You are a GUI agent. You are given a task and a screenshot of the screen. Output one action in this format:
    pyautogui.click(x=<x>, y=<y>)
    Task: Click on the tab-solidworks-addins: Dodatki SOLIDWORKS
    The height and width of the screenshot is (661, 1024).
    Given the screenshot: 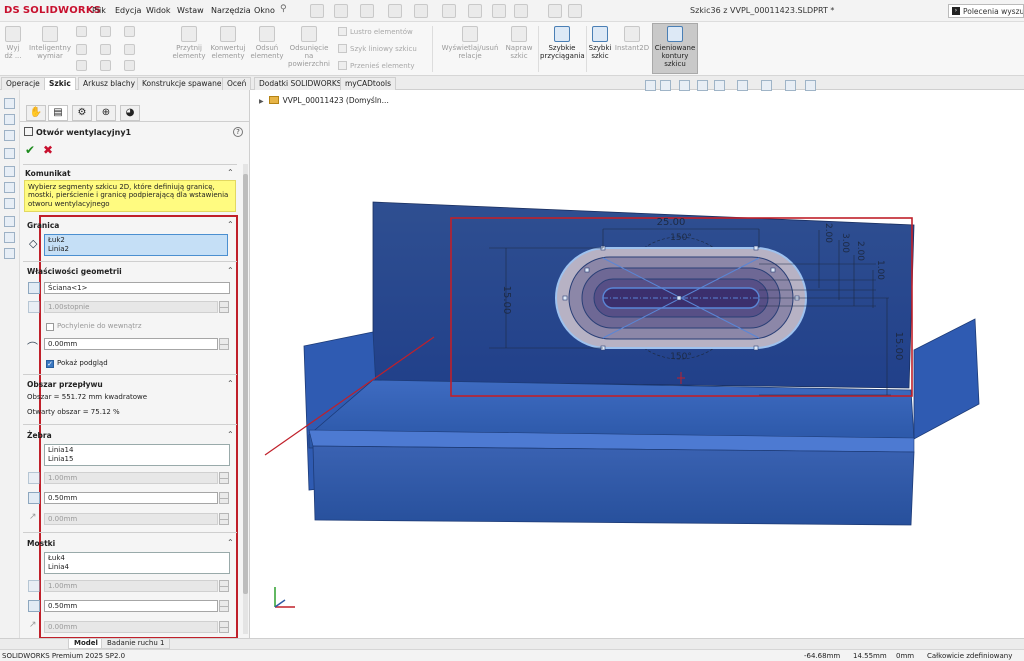 What is the action you would take?
    pyautogui.click(x=300, y=83)
    